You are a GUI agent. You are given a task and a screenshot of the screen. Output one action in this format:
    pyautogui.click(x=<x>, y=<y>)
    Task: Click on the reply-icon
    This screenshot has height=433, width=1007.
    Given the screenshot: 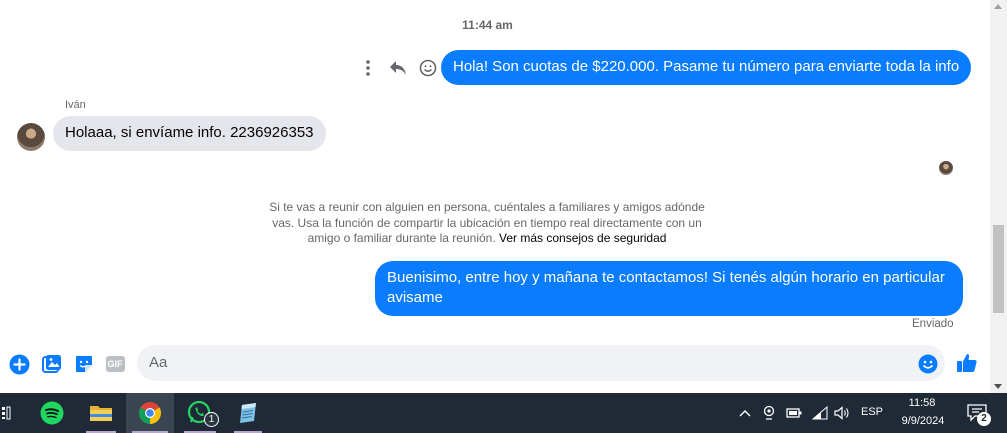 What is the action you would take?
    pyautogui.click(x=398, y=68)
    